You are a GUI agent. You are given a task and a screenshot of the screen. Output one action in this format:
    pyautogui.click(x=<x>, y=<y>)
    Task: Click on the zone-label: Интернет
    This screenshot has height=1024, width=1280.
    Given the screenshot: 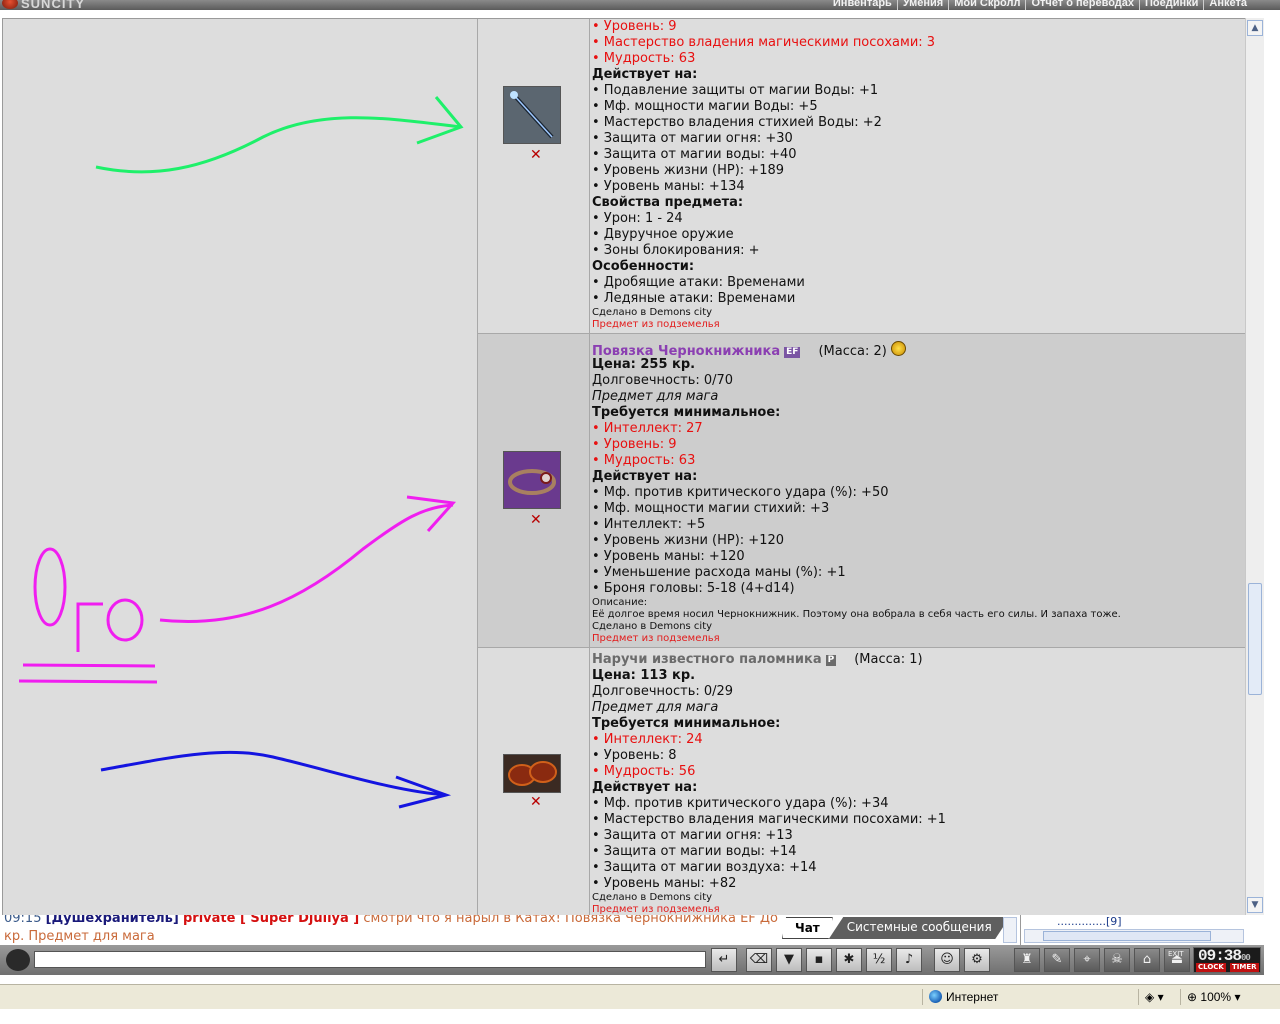 What is the action you would take?
    pyautogui.click(x=972, y=997)
    